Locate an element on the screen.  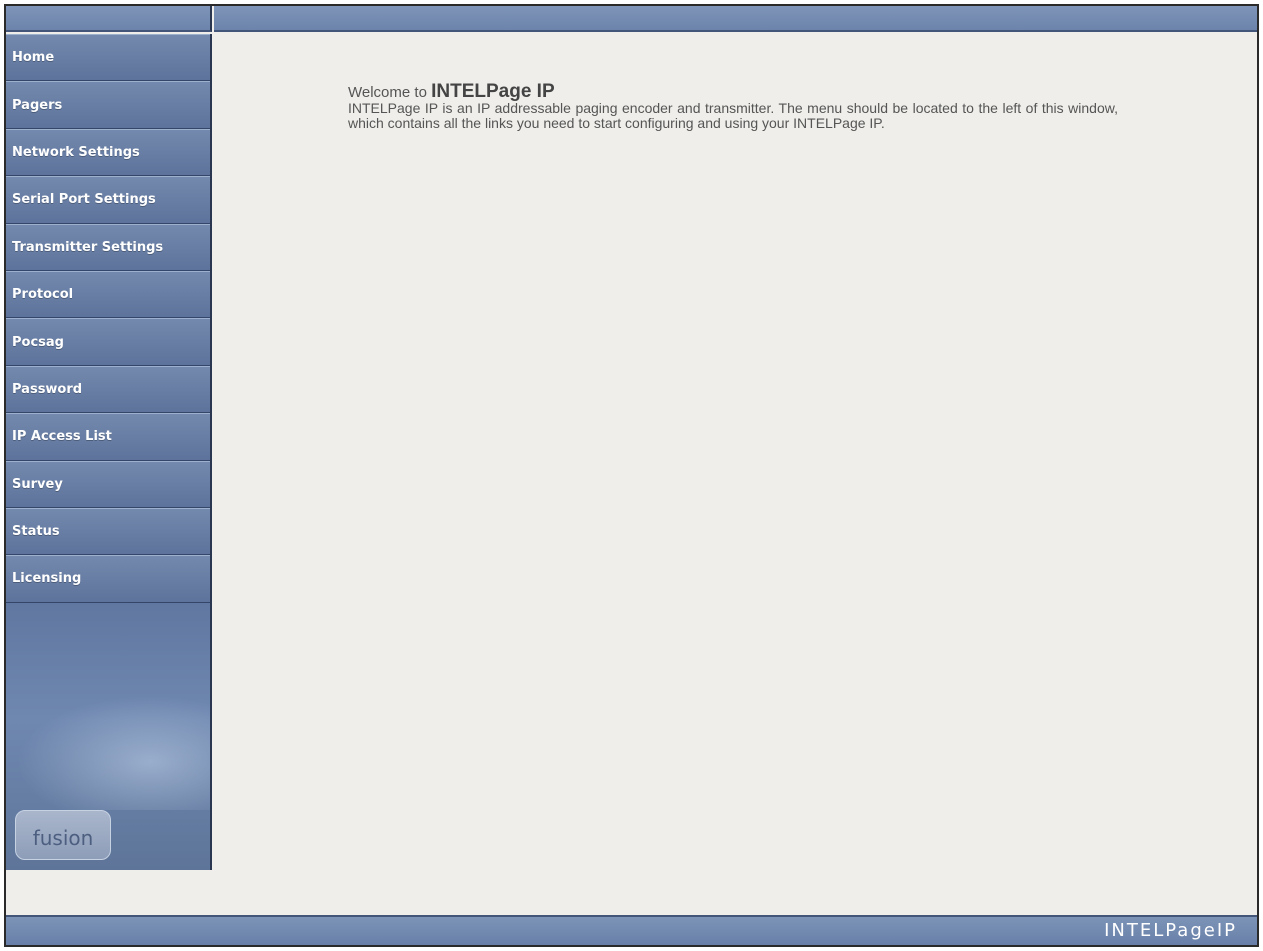
sidebar-item-serial-port-settings: Serial Port Settings is located at coordinates (108, 200).